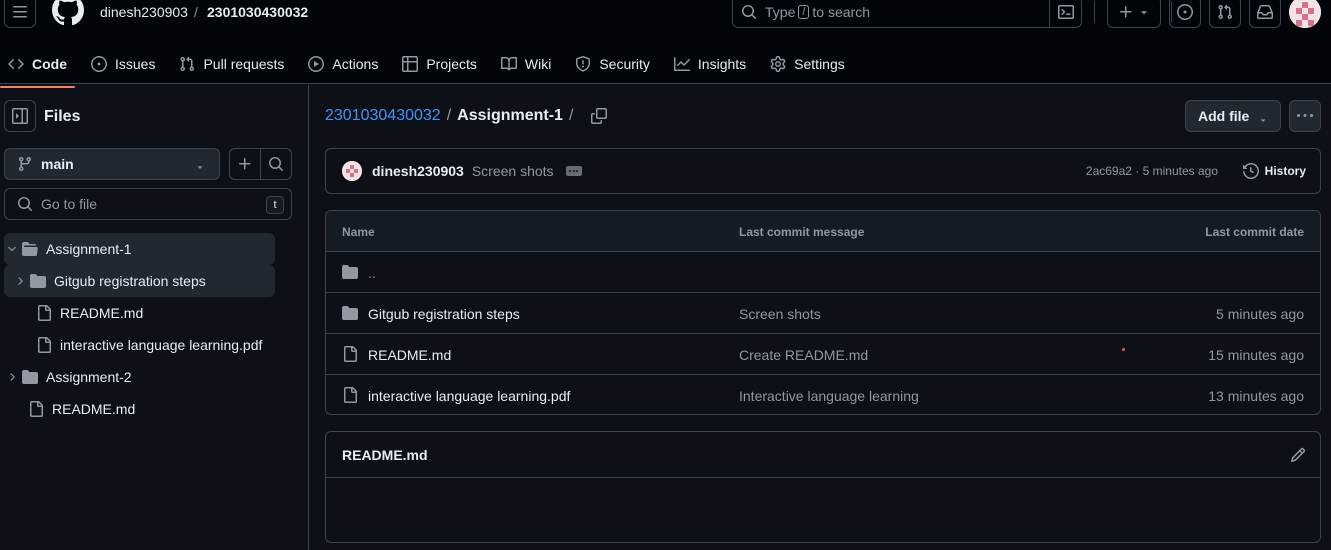 The height and width of the screenshot is (550, 1331). I want to click on table-row-parent: .., so click(823, 272).